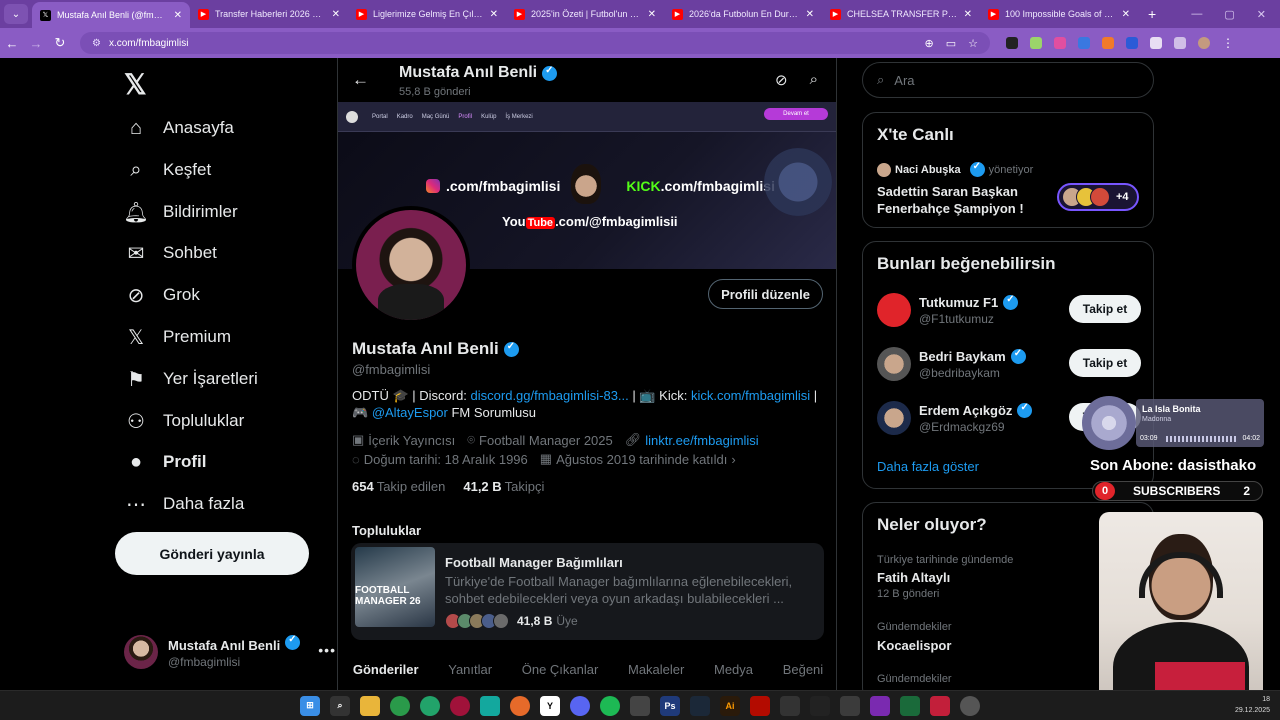  I want to click on file-explorer-icon, so click(370, 705).